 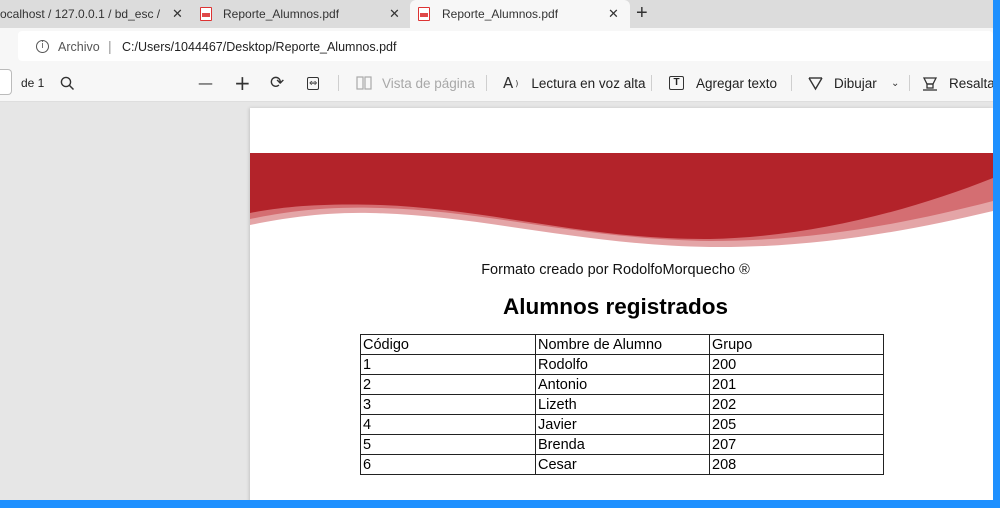 I want to click on tab-label: ocalhost / 127.0.0.1 / bd_esc / al, so click(x=82, y=14).